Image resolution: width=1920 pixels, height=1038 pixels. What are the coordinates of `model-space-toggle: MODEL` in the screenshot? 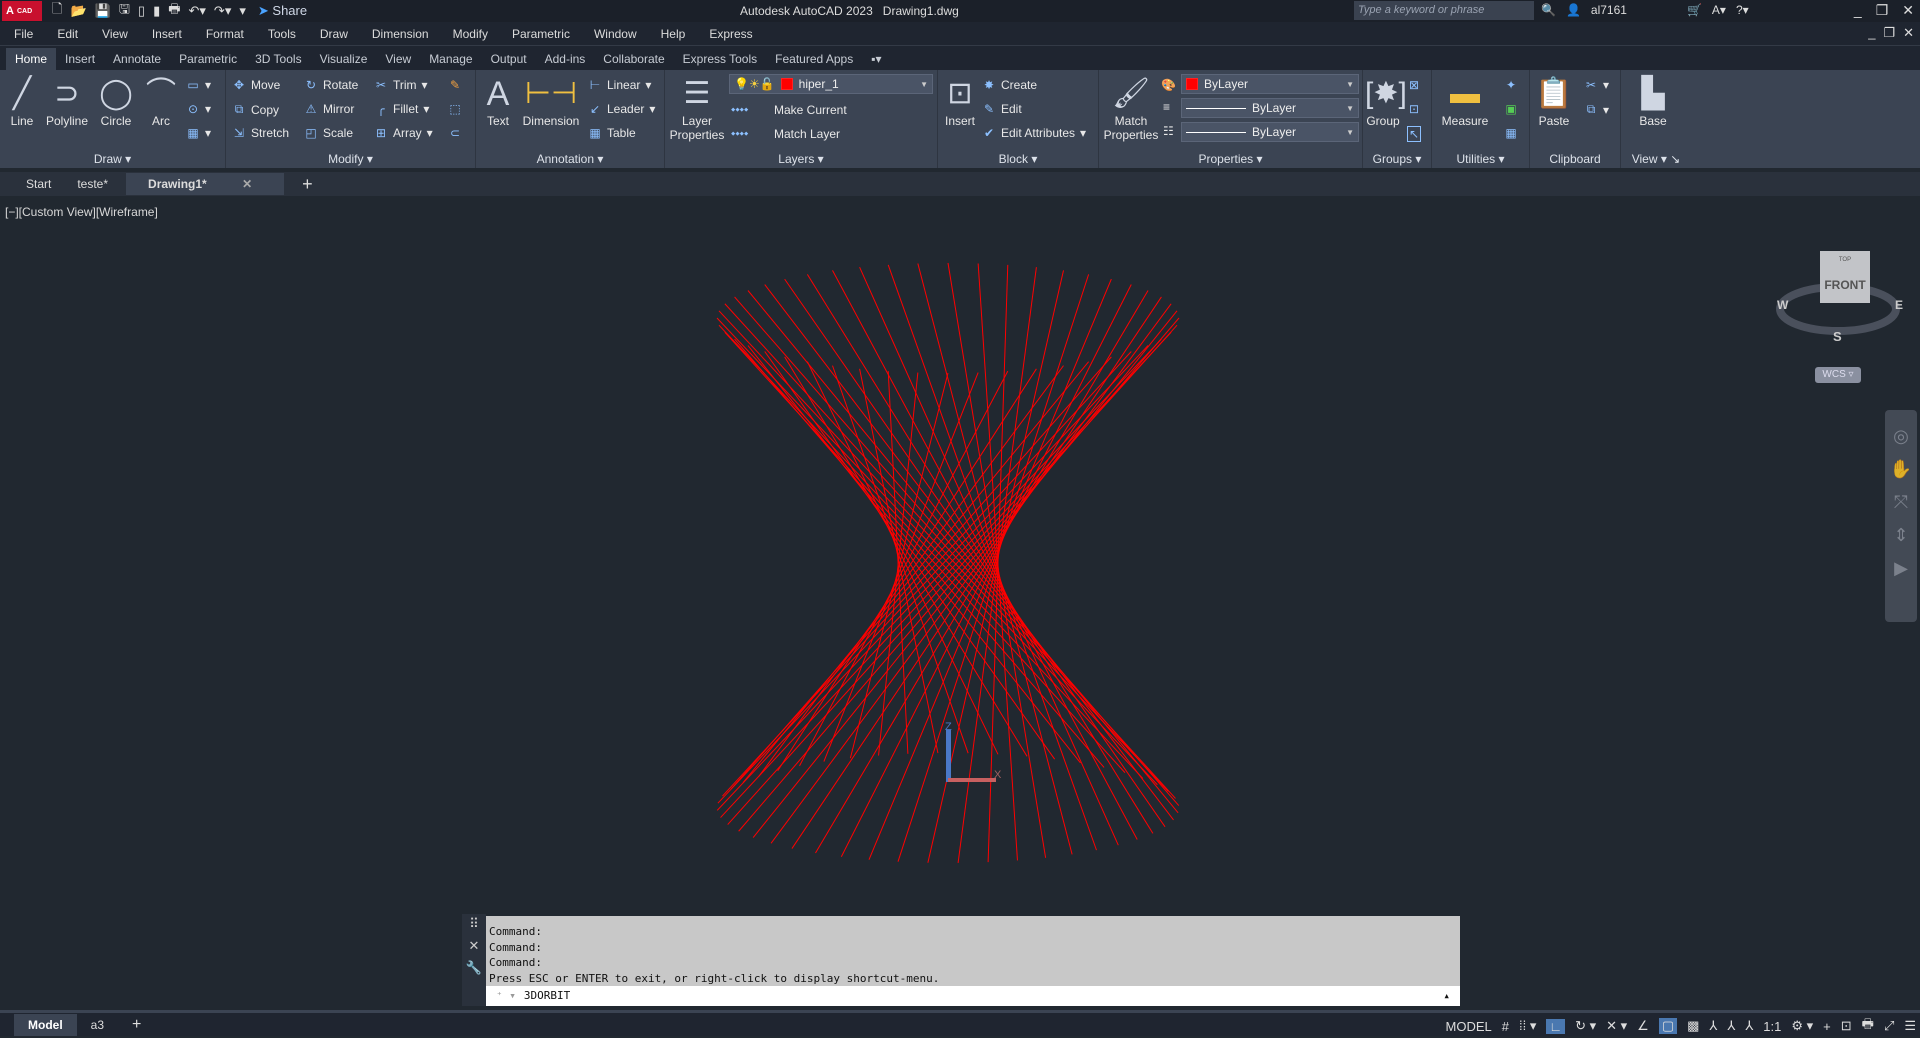 It's located at (1469, 1026).